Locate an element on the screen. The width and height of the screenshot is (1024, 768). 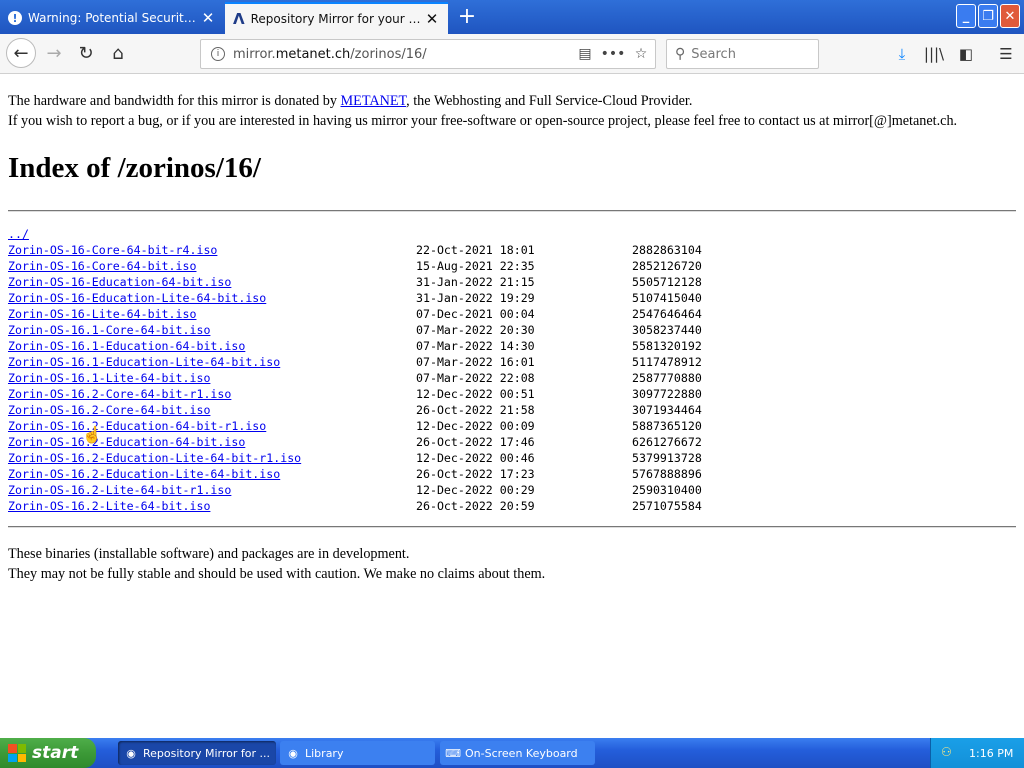
search-placeholder: Search is located at coordinates (713, 54).